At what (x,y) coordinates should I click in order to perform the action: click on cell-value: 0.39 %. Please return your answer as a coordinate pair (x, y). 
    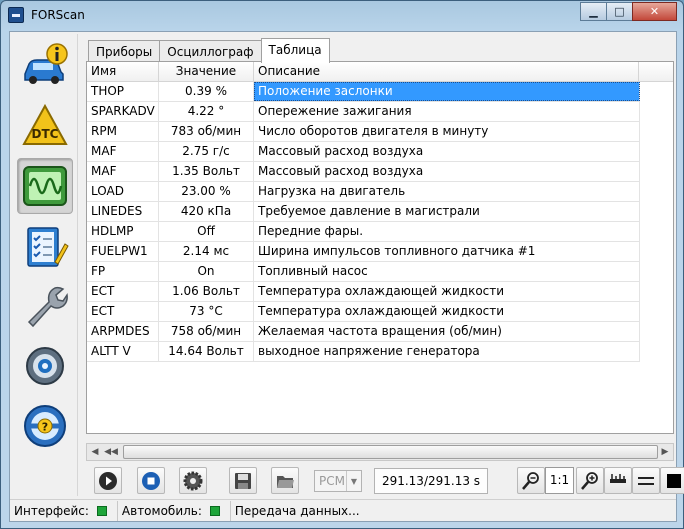
    Looking at the image, I should click on (206, 91).